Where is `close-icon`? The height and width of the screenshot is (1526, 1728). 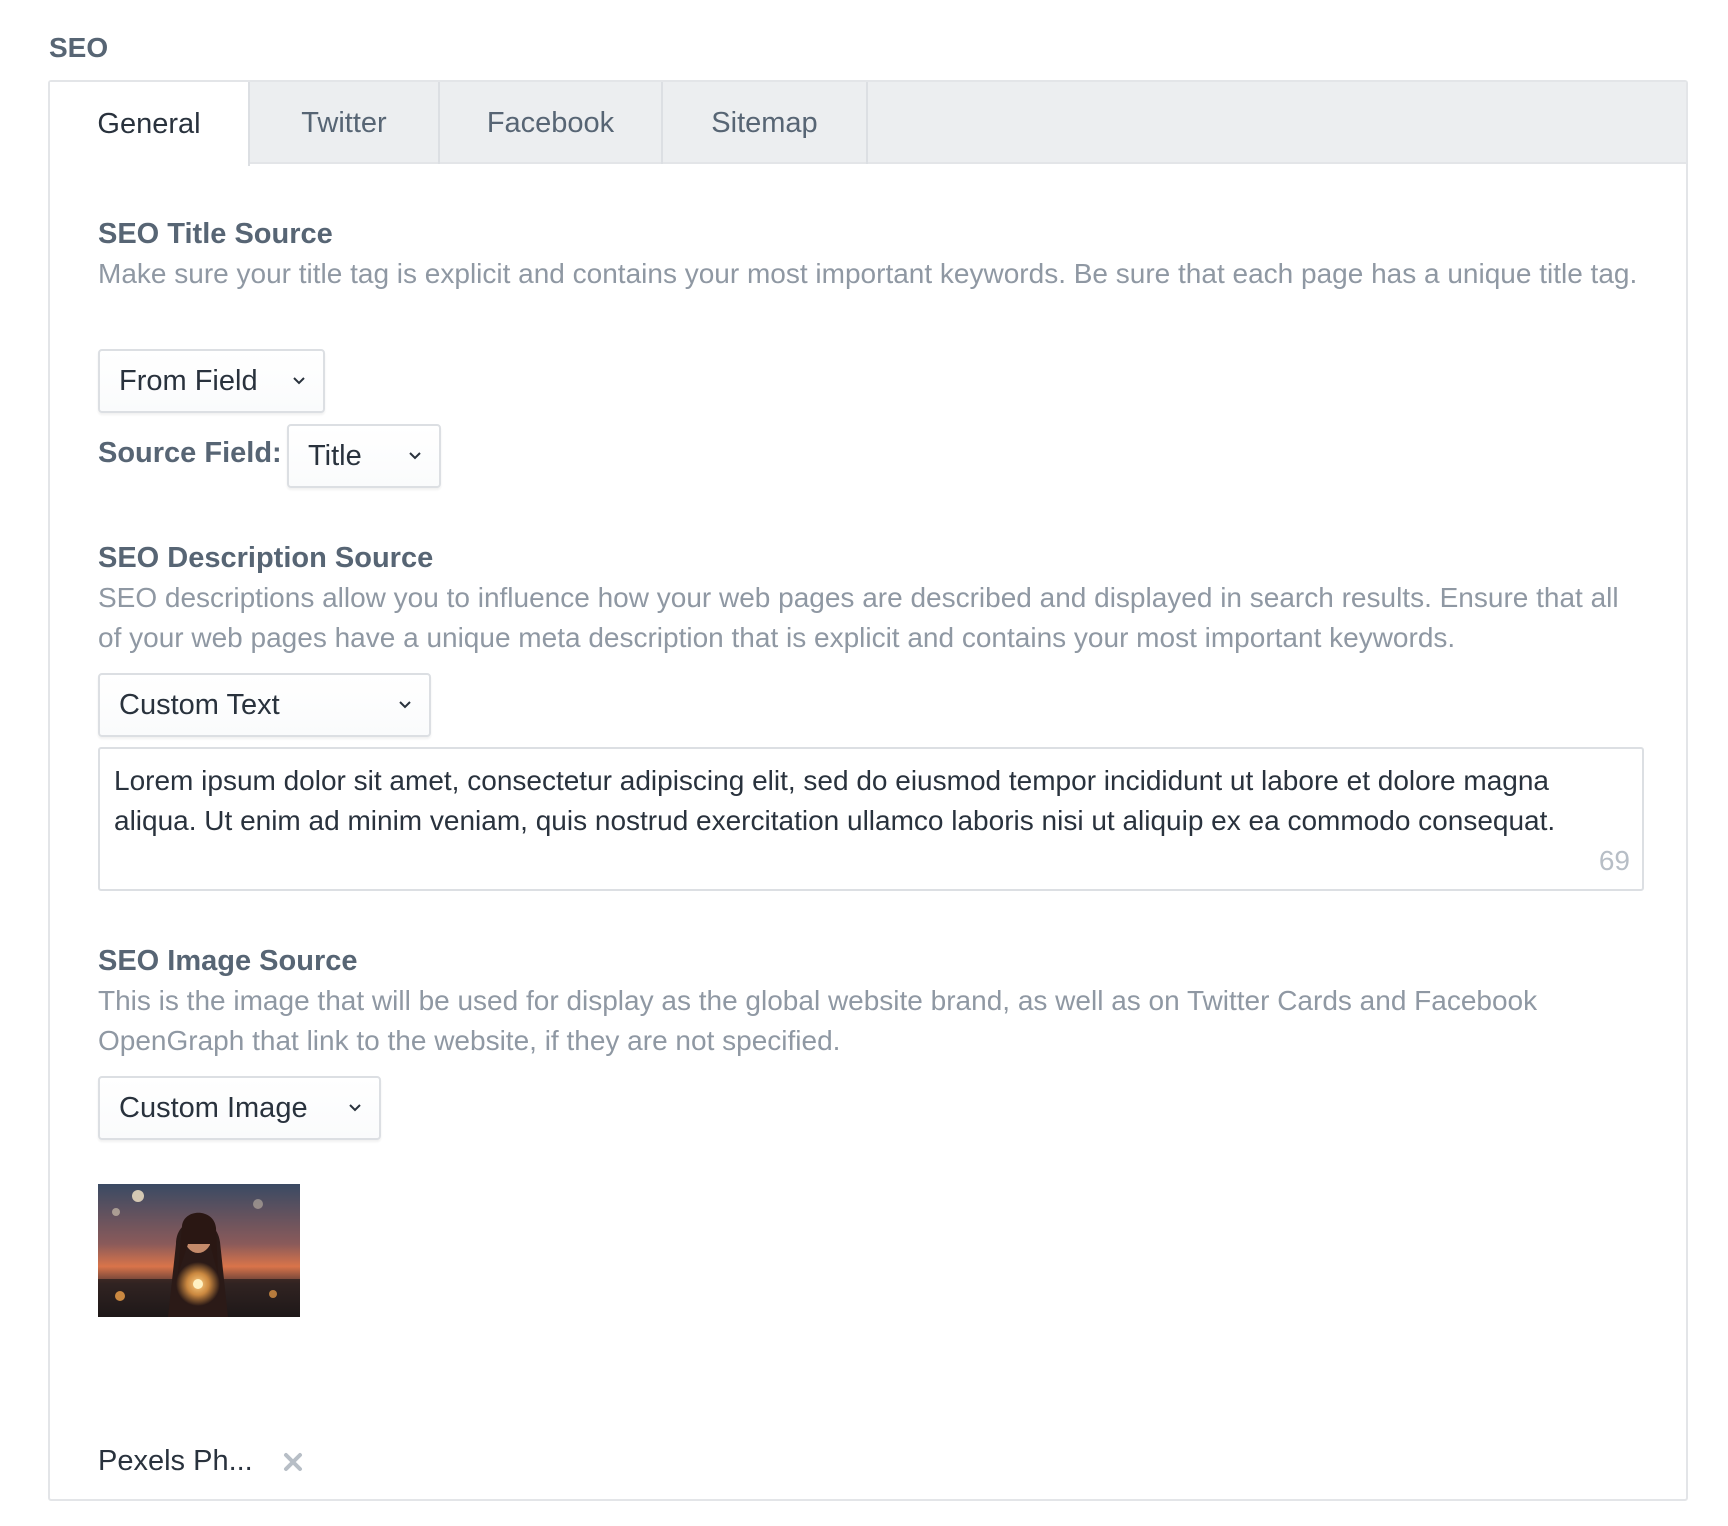
close-icon is located at coordinates (293, 1462).